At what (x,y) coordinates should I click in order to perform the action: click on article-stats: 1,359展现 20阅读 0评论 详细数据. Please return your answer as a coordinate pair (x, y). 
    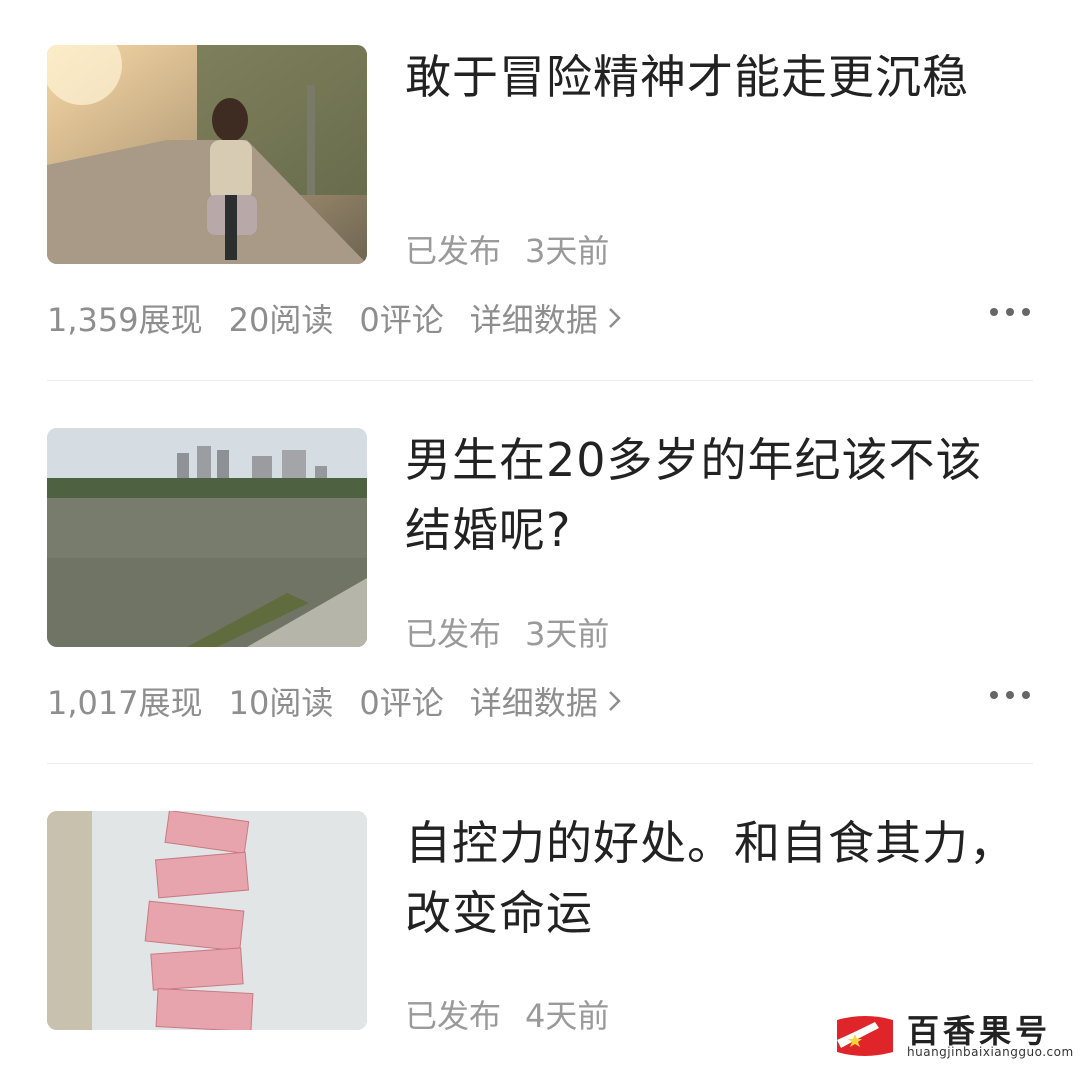
    Looking at the image, I should click on (334, 318).